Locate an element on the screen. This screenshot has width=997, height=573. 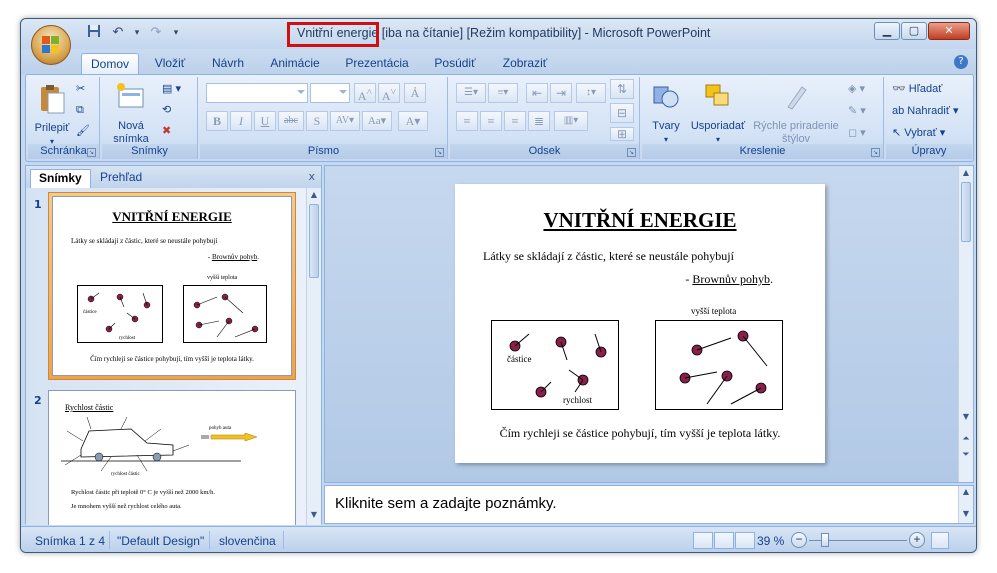
clear-formatting-icon: Ả is located at coordinates (415, 93).